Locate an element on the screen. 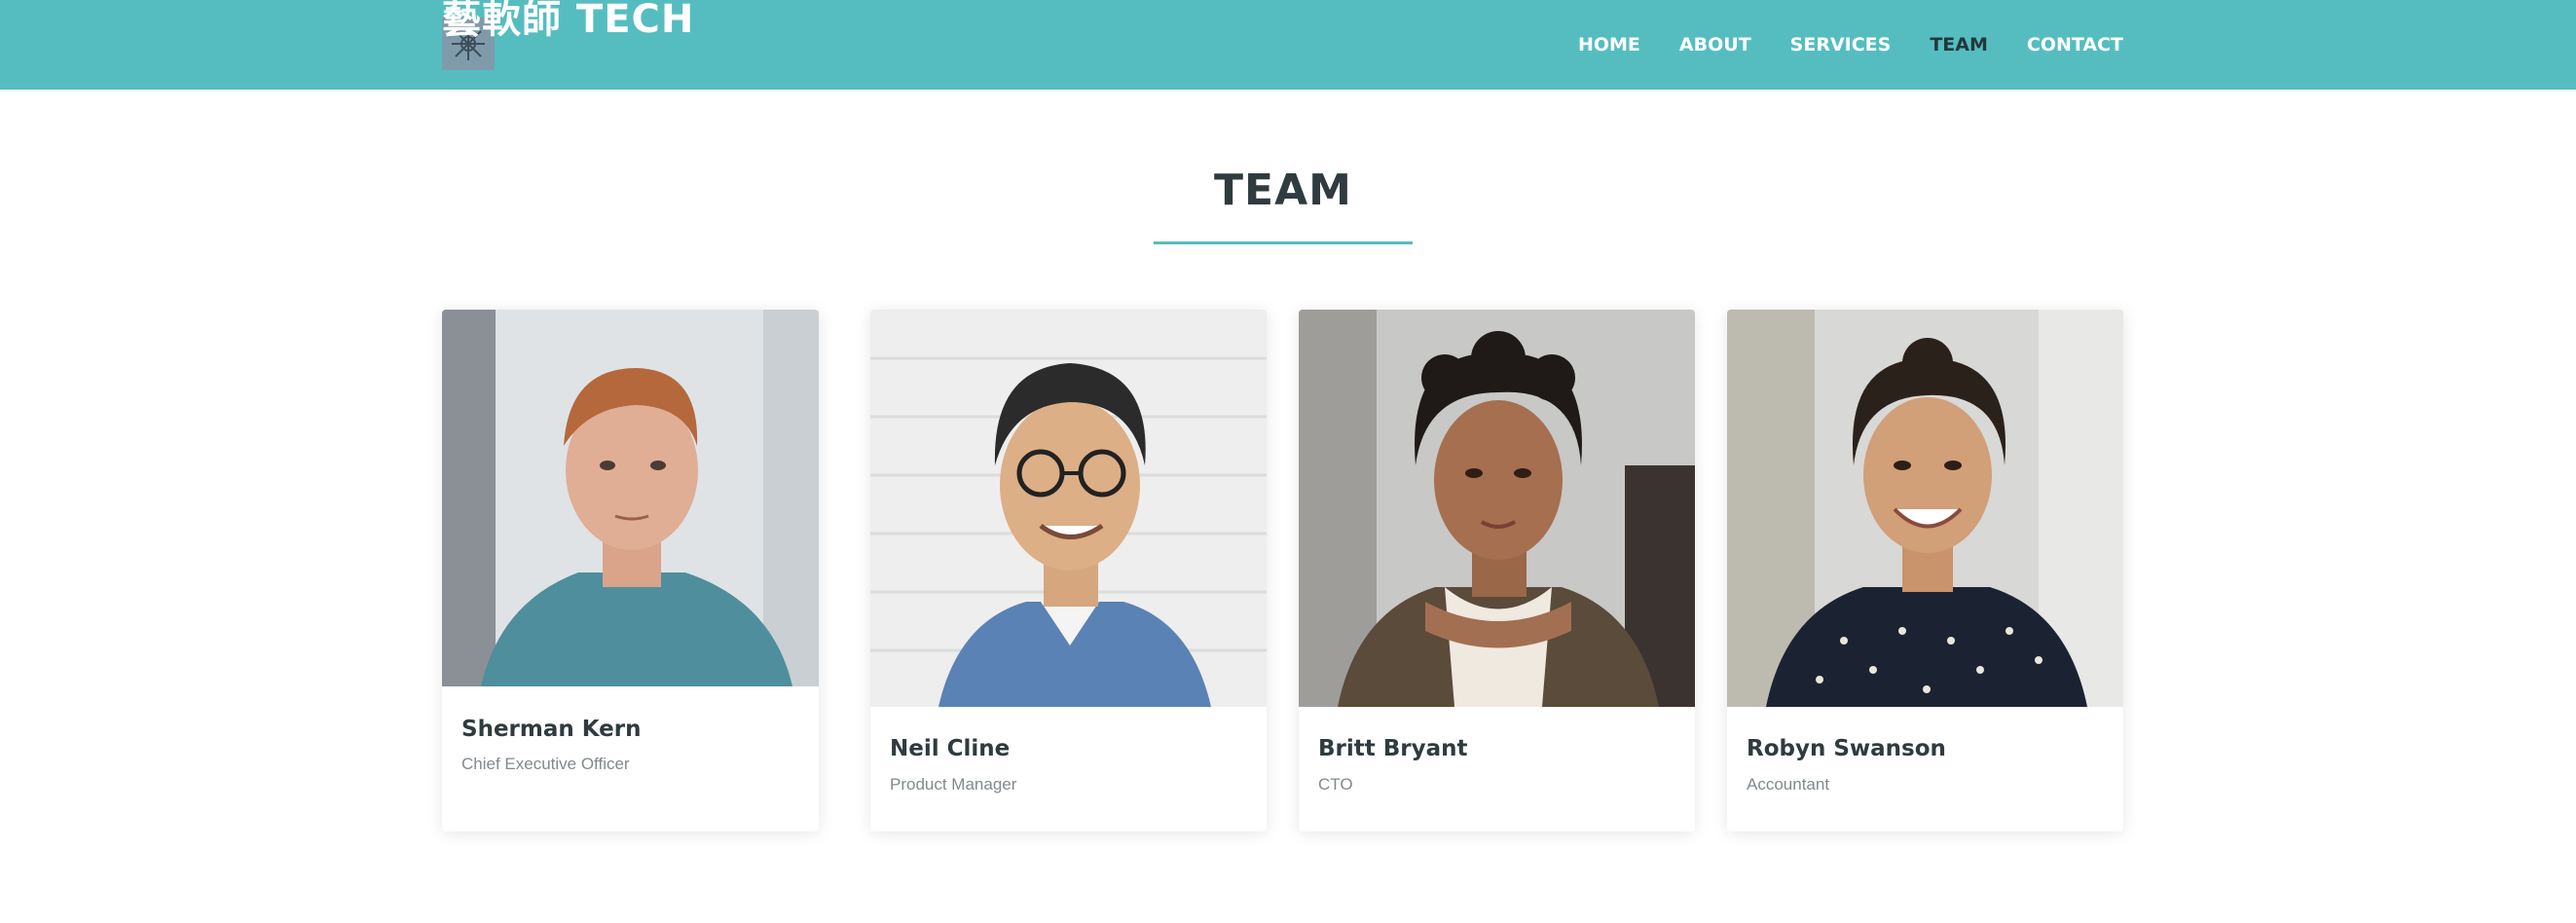 This screenshot has height=923, width=2576. team-member-role: Accountant is located at coordinates (1788, 784).